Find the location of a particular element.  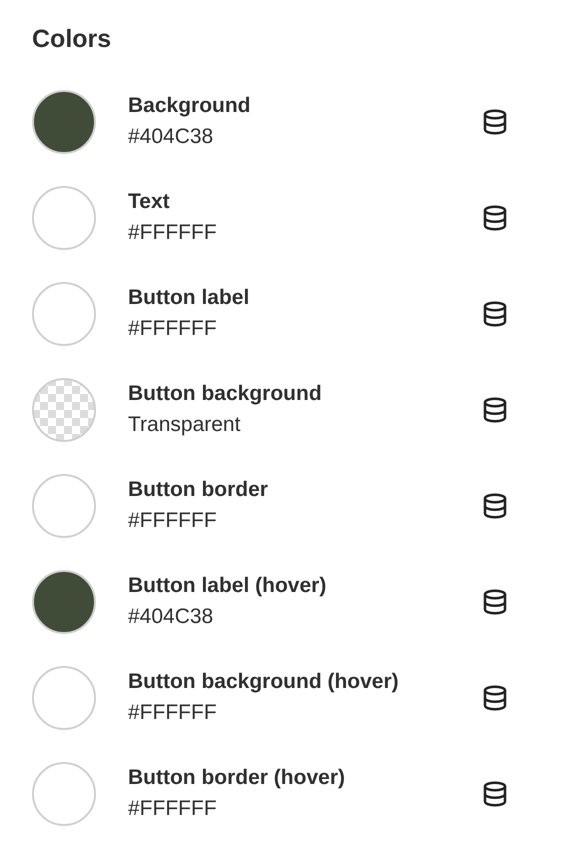

section-title: Colors is located at coordinates (72, 39).